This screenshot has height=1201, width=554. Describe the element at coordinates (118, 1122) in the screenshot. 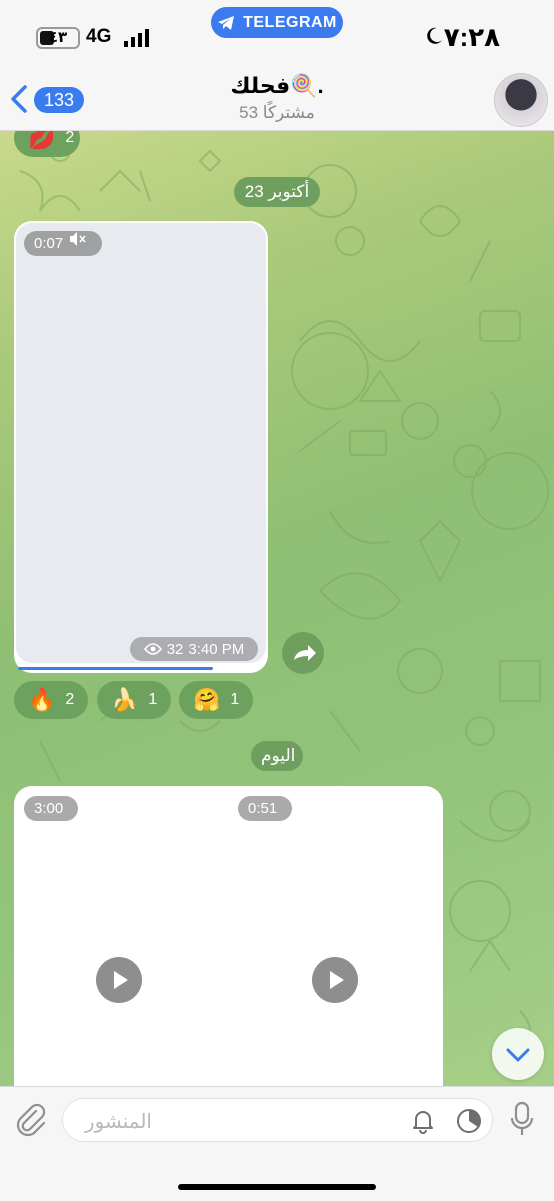

I see `input-placeholder: المنشور` at that location.